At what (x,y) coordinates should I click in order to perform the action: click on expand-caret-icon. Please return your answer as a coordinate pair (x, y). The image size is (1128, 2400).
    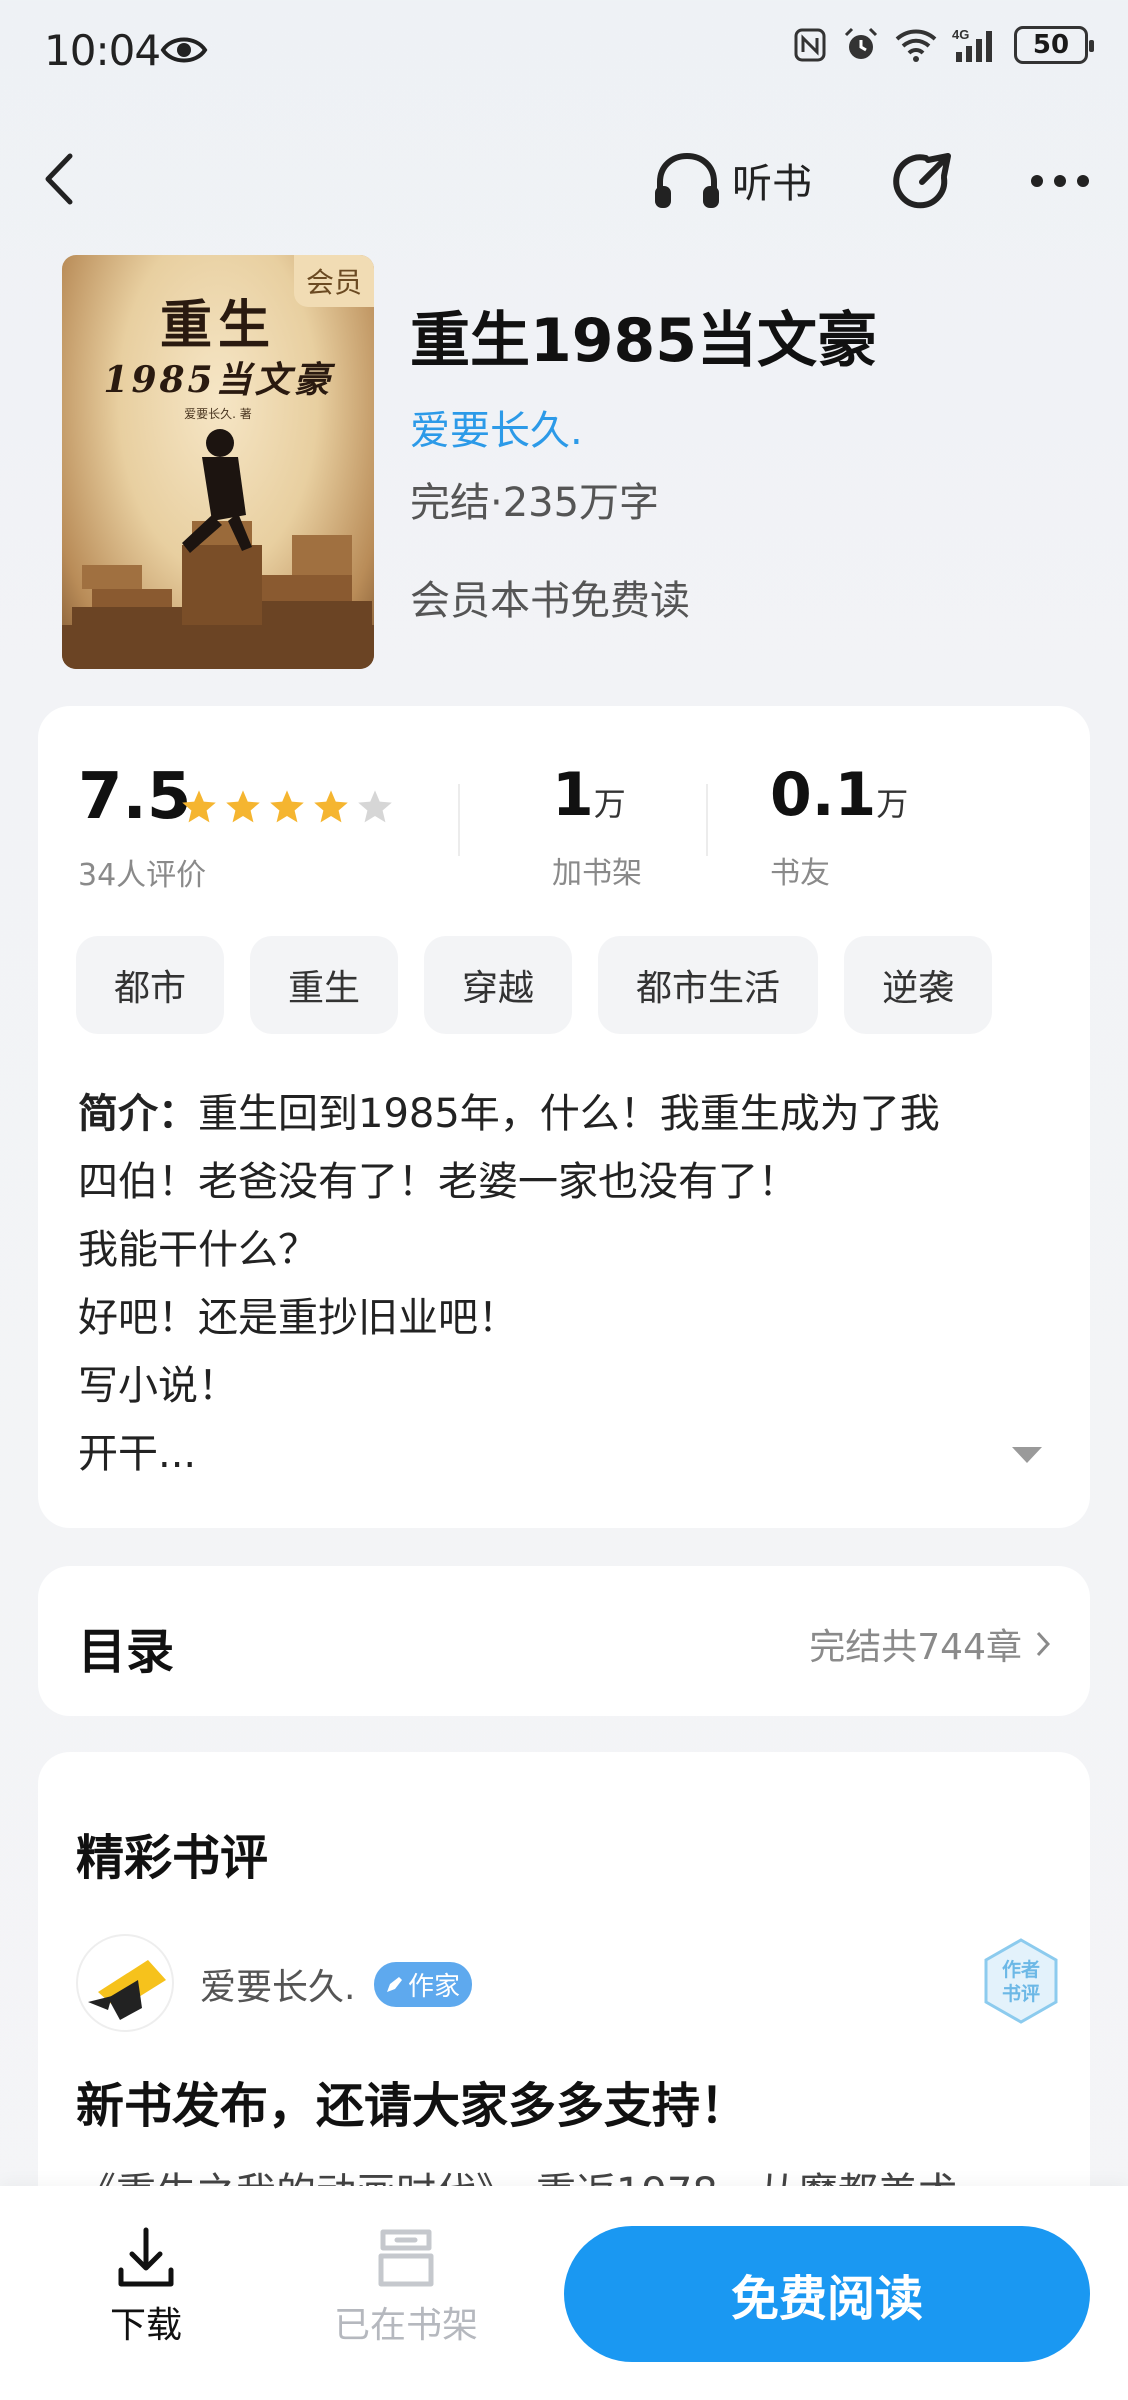
    Looking at the image, I should click on (1027, 1455).